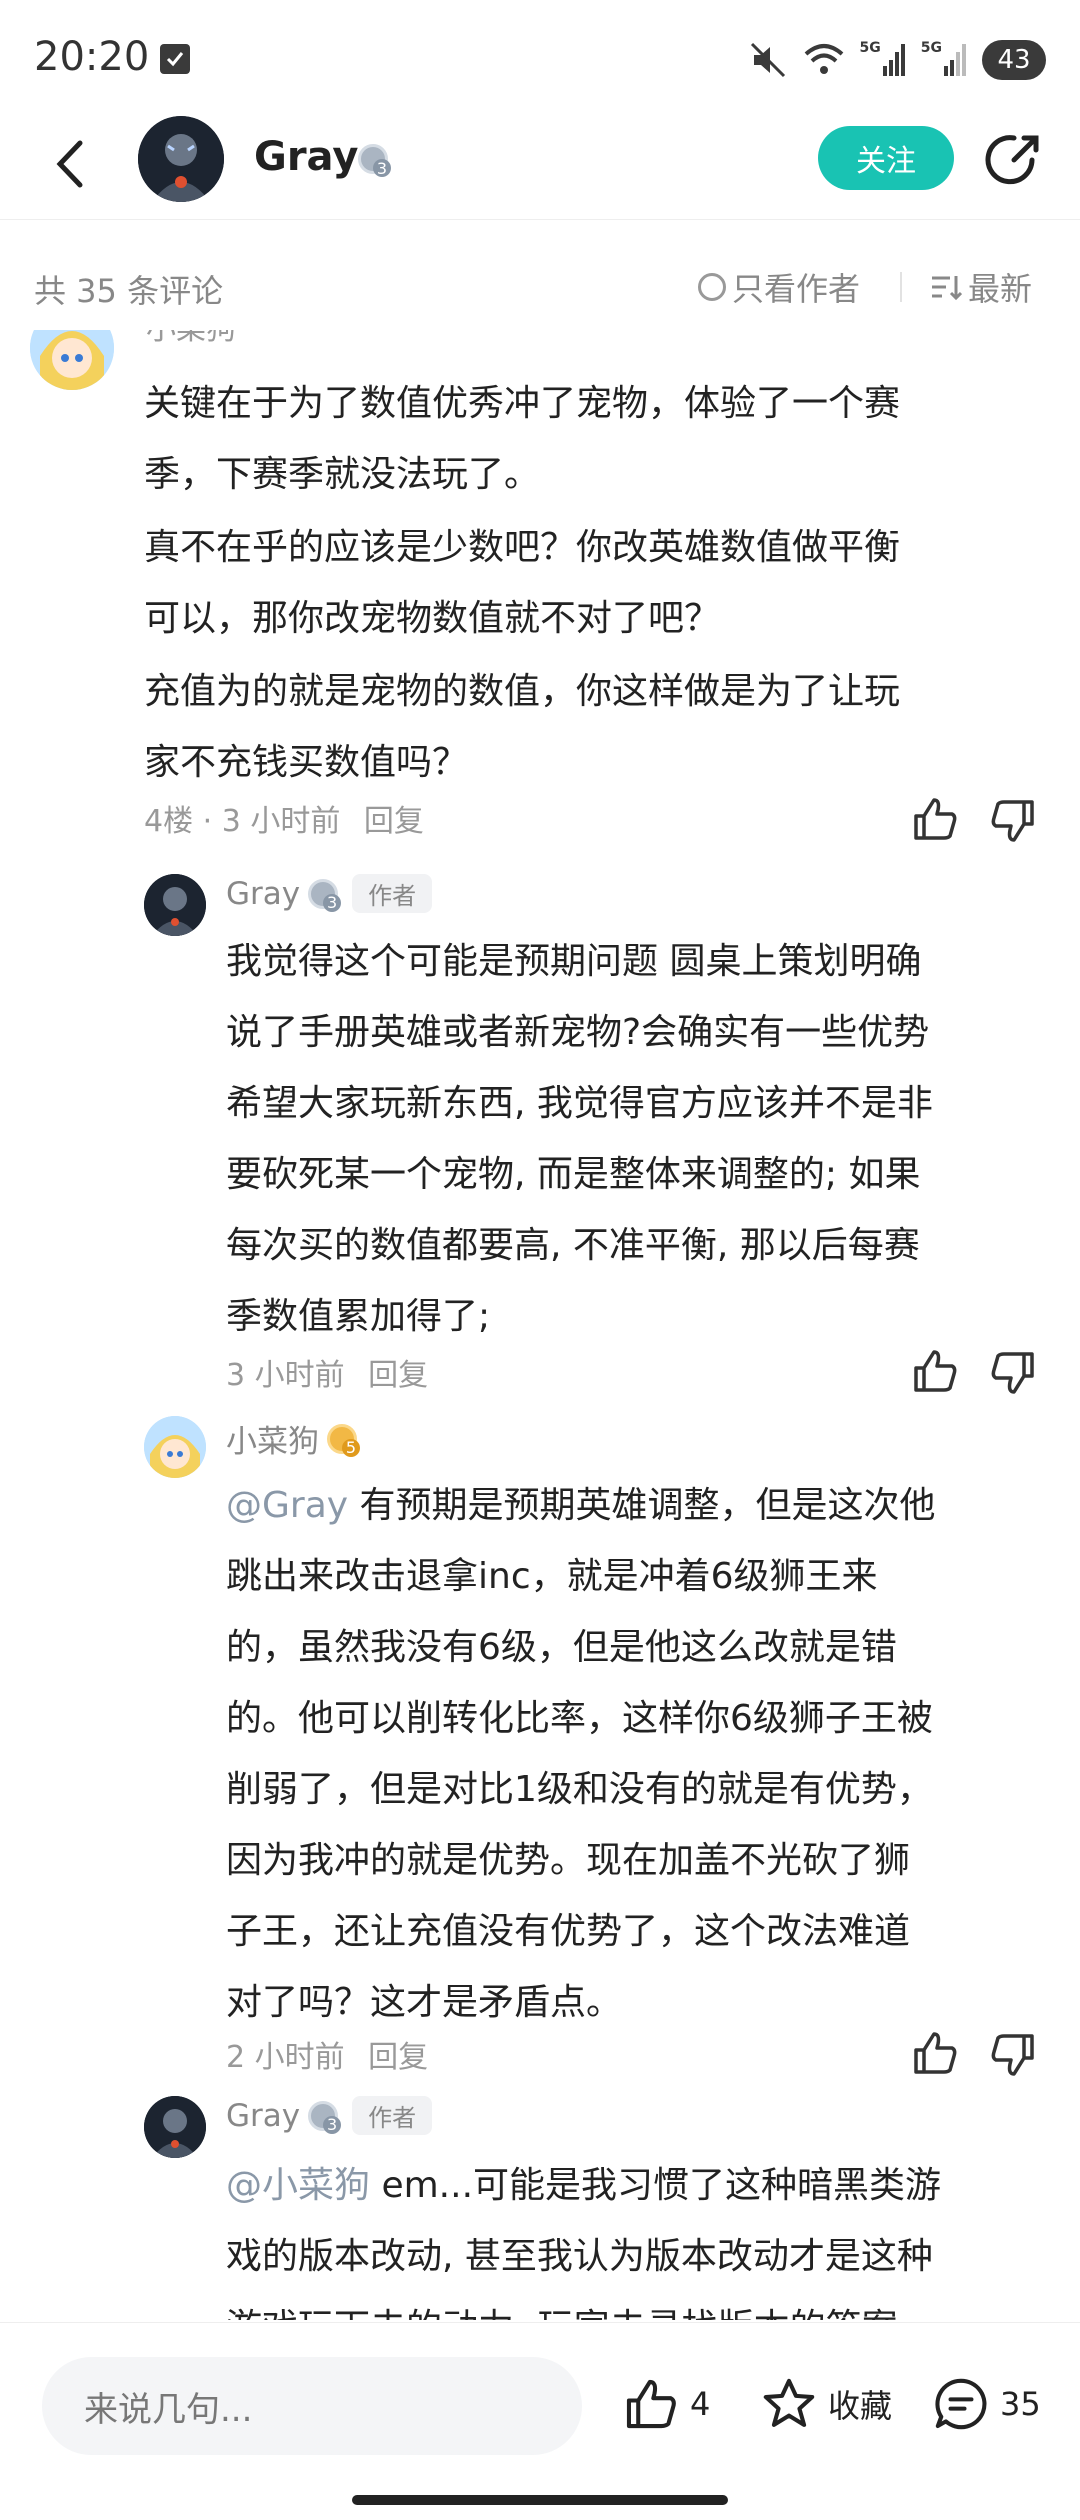  I want to click on divider, so click(901, 287).